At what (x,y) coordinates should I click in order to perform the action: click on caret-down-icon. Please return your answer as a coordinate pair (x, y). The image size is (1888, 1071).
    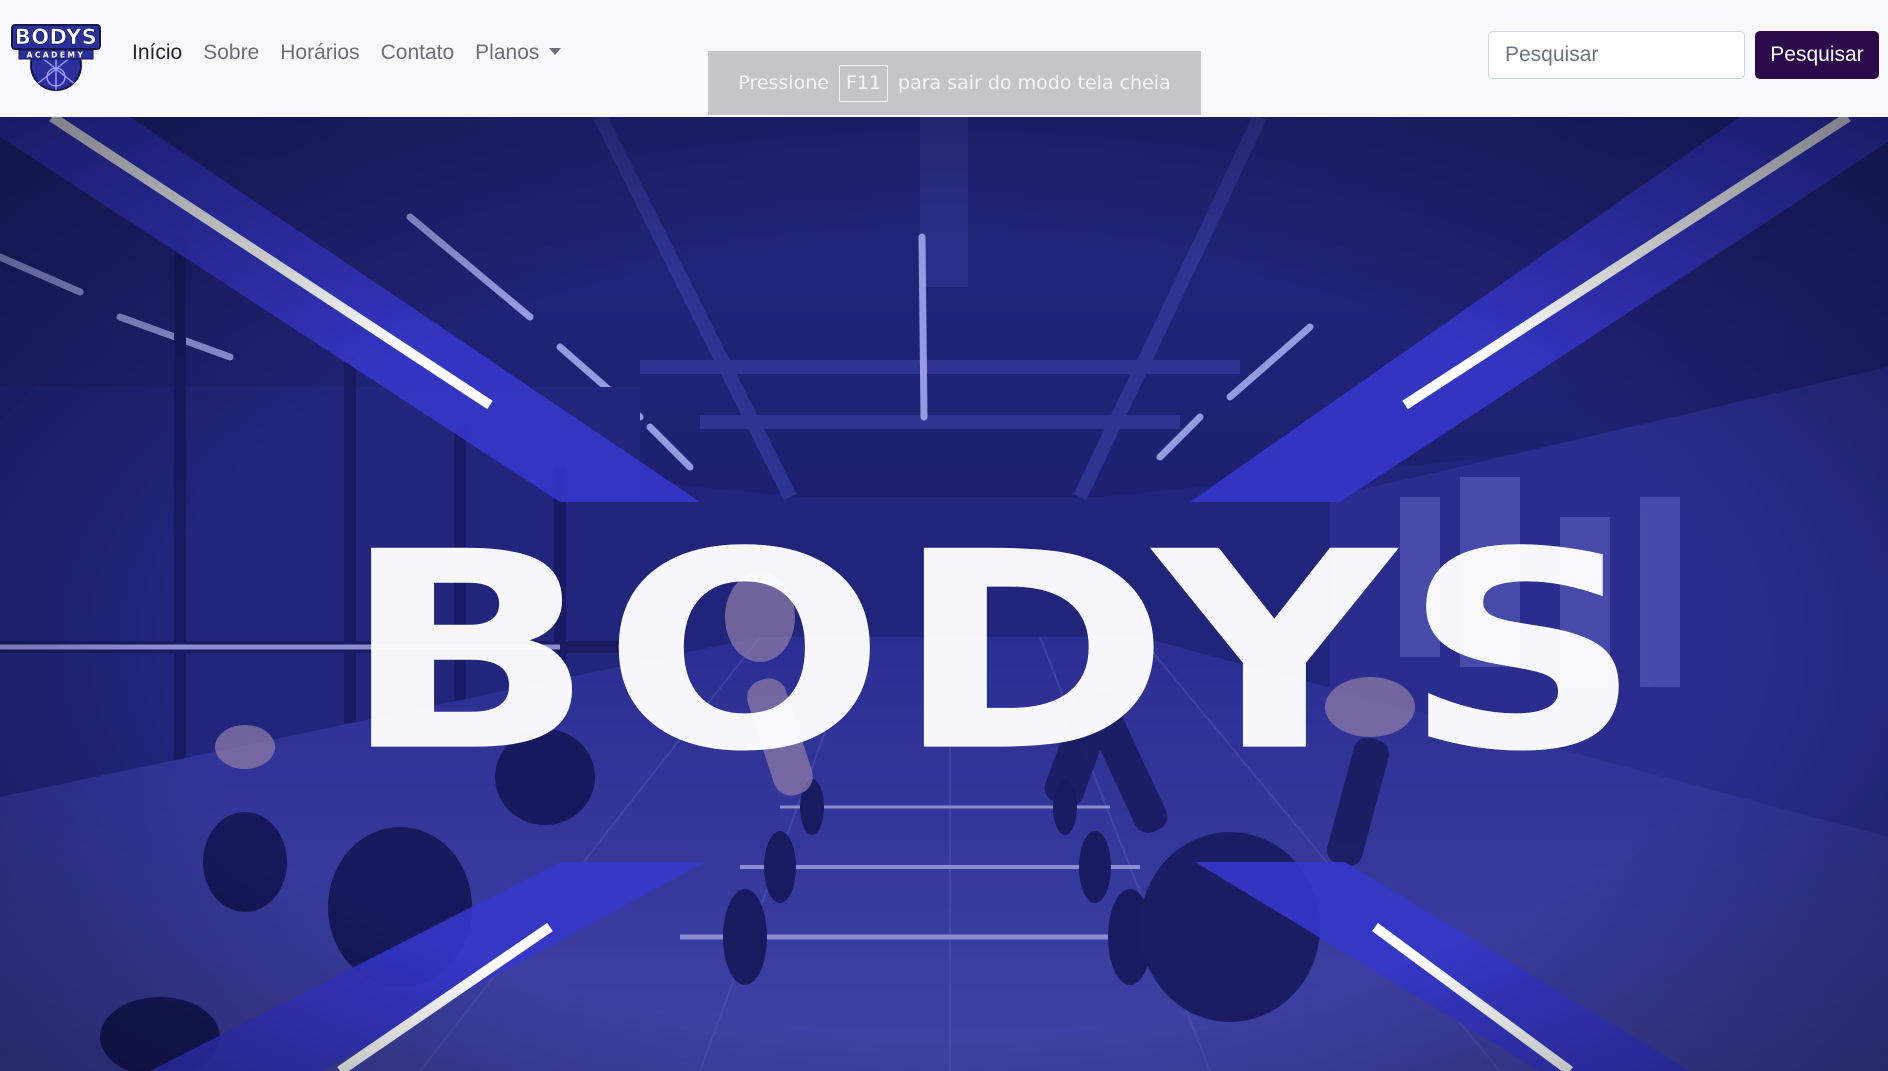
    Looking at the image, I should click on (555, 51).